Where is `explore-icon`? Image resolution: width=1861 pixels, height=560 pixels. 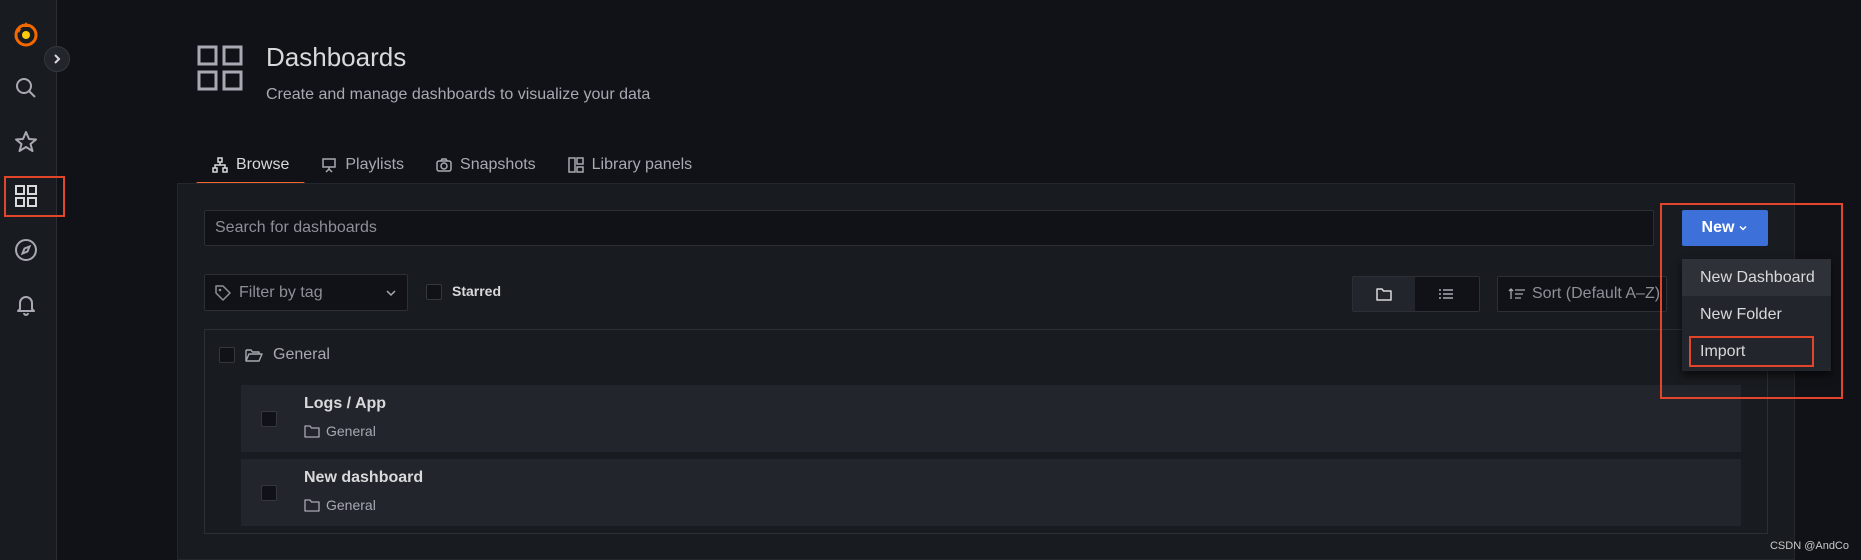
explore-icon is located at coordinates (26, 250).